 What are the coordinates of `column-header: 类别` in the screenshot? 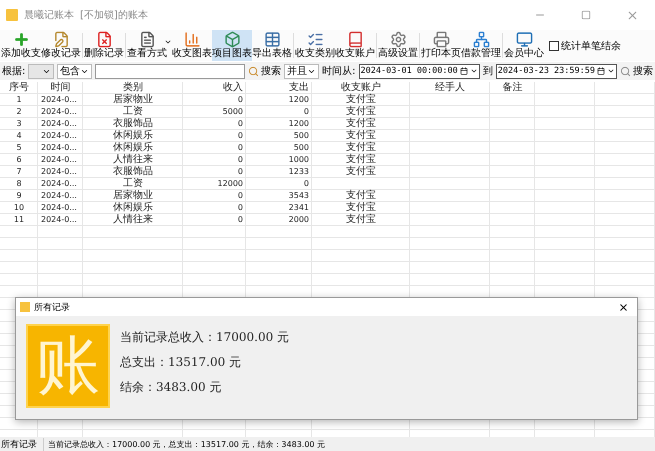 It's located at (133, 88).